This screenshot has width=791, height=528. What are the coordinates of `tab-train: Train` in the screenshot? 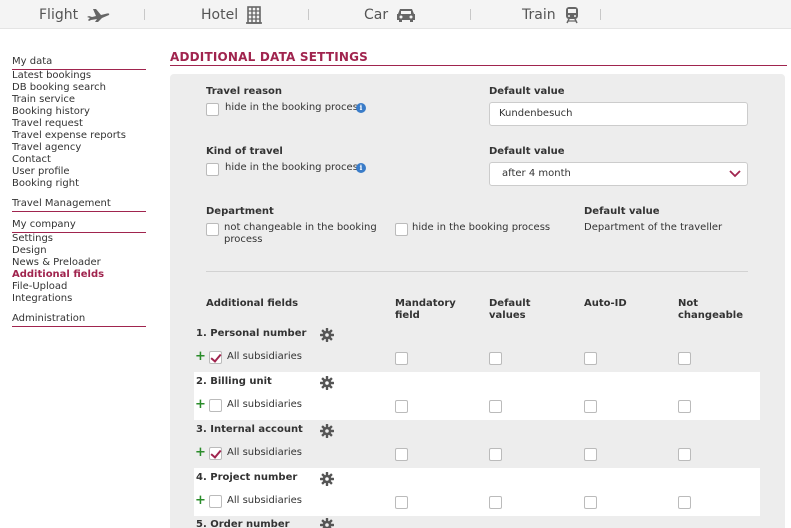 It's located at (551, 14).